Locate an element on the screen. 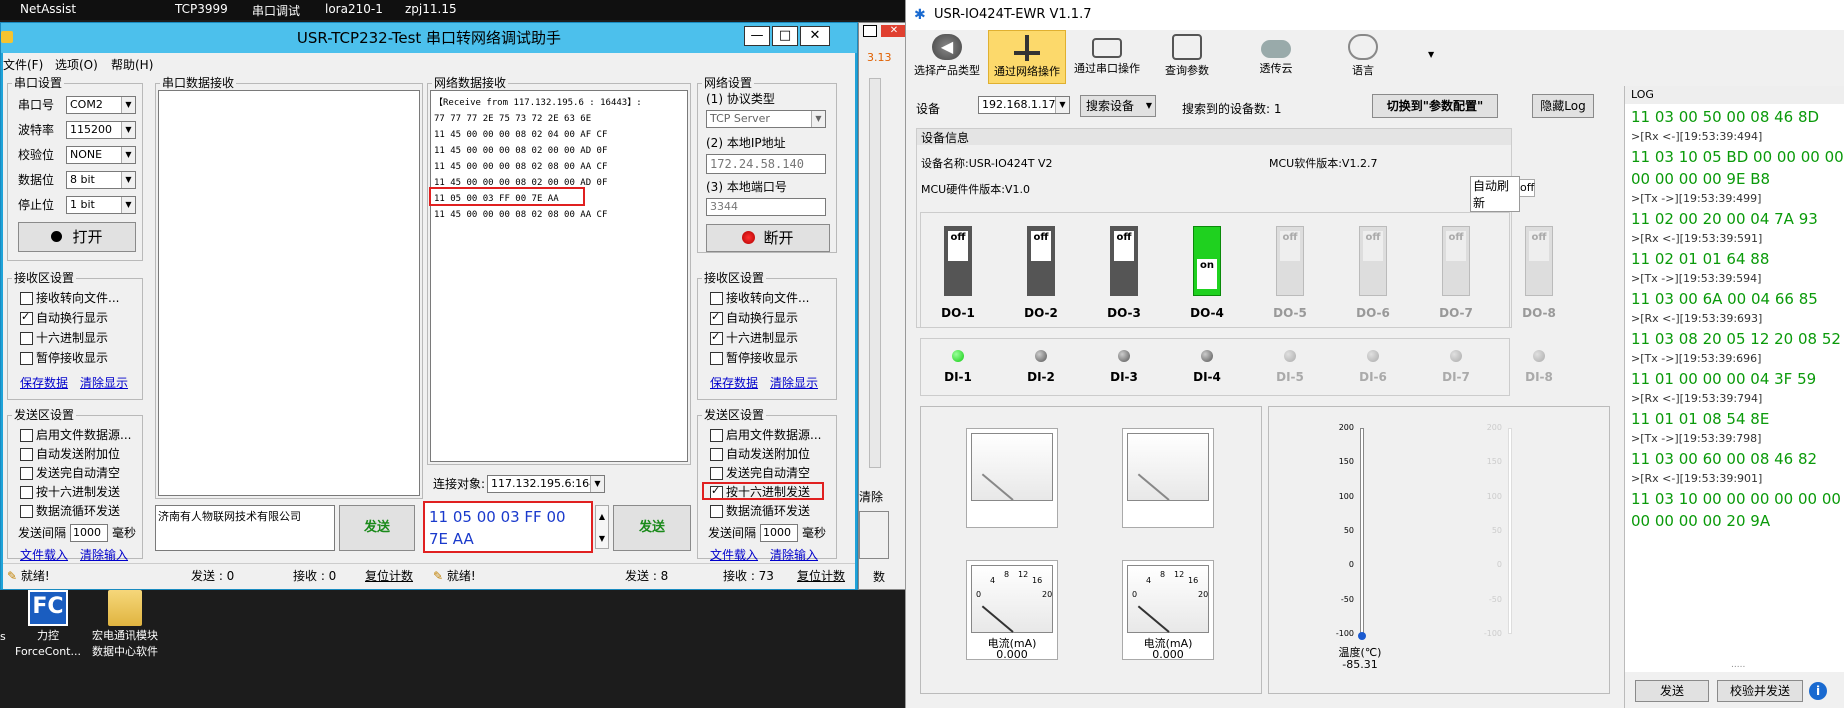 This screenshot has height=708, width=1844. menu-file: 文件(F) is located at coordinates (23, 64).